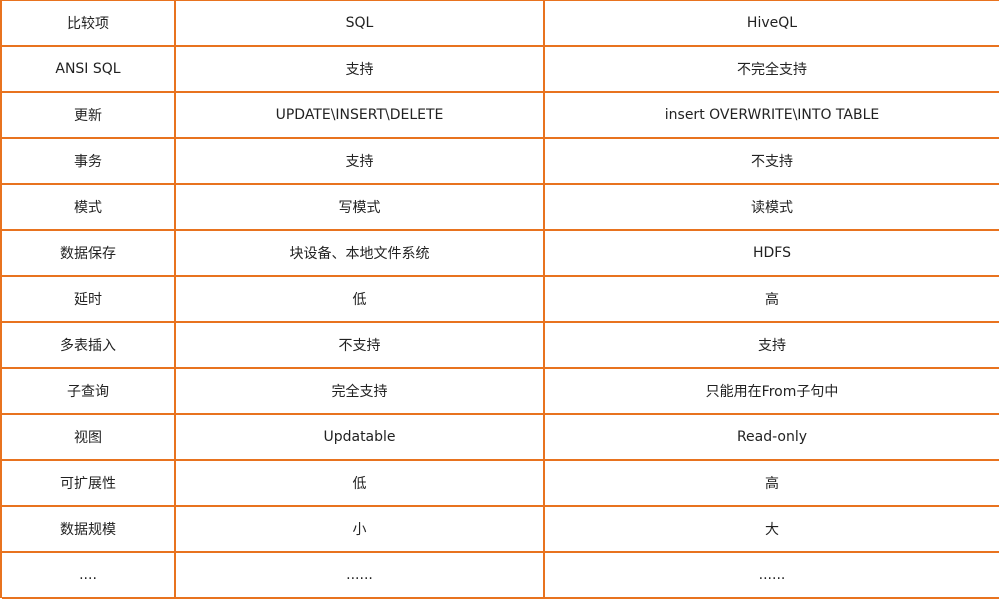 Image resolution: width=999 pixels, height=599 pixels. I want to click on table-cell-hiveql: 读模式, so click(772, 208).